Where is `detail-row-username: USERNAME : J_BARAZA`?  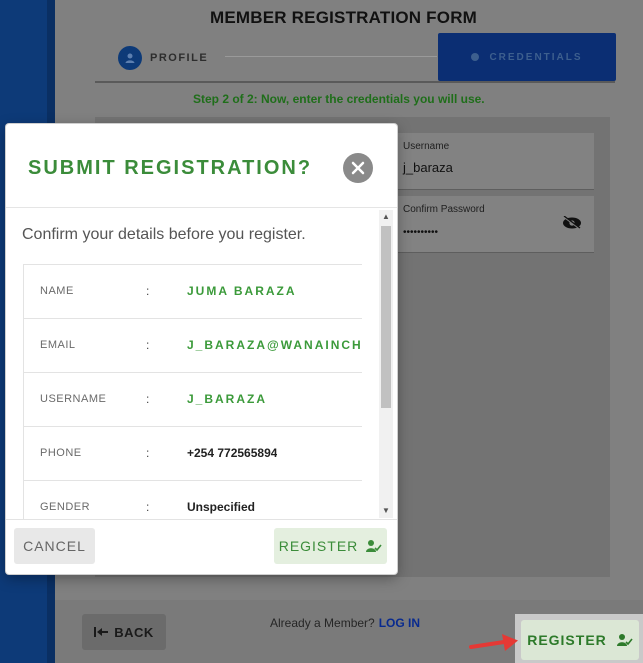 detail-row-username: USERNAME : J_BARAZA is located at coordinates (193, 400).